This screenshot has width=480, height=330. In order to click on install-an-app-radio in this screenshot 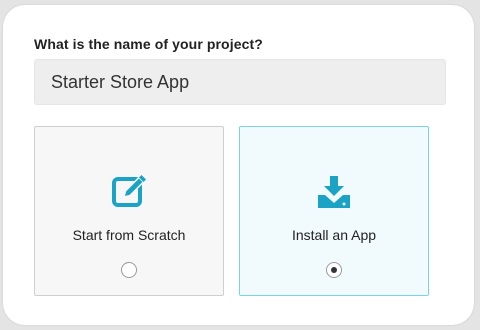, I will do `click(334, 270)`.